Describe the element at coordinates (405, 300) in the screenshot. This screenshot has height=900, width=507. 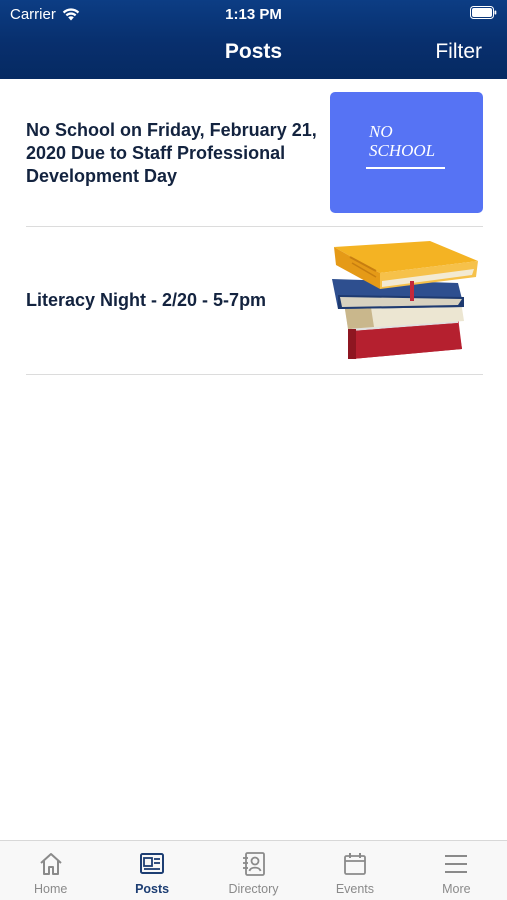
I see `books-stack-image` at that location.